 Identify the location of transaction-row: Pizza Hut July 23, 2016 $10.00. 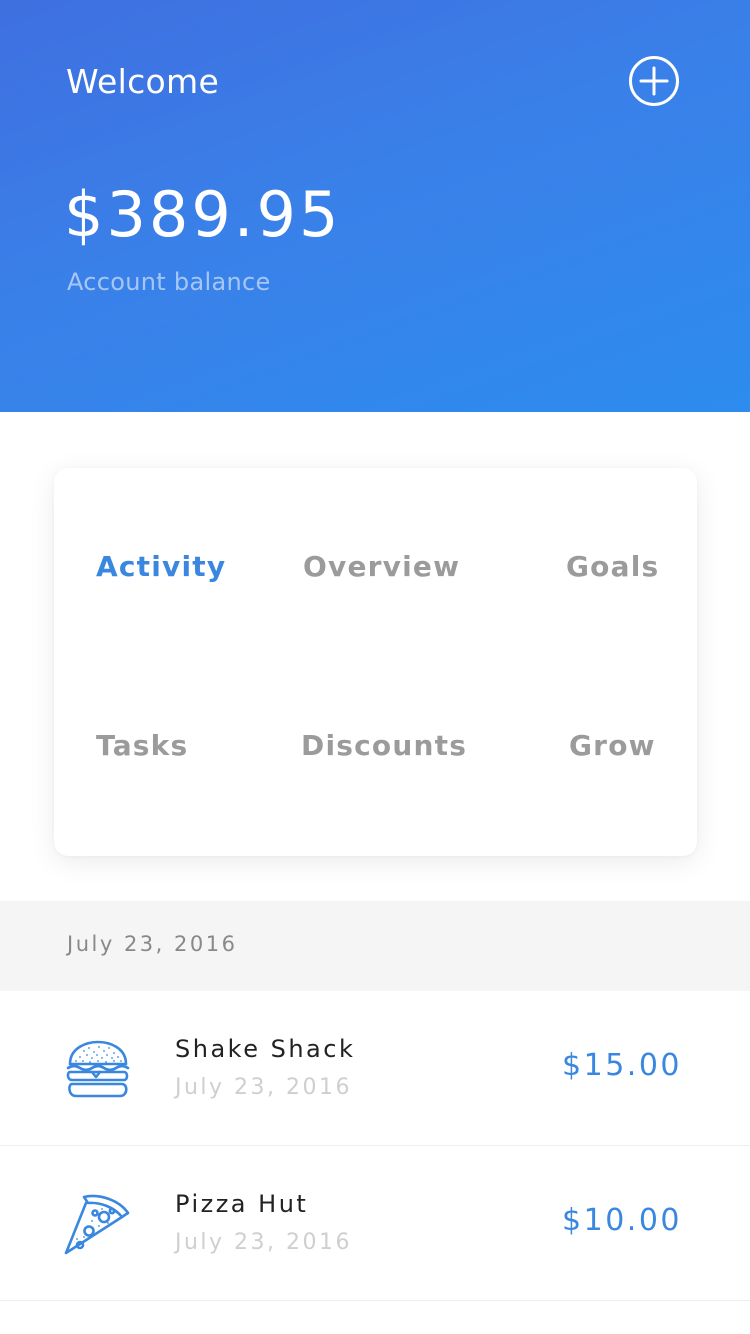
(375, 1223).